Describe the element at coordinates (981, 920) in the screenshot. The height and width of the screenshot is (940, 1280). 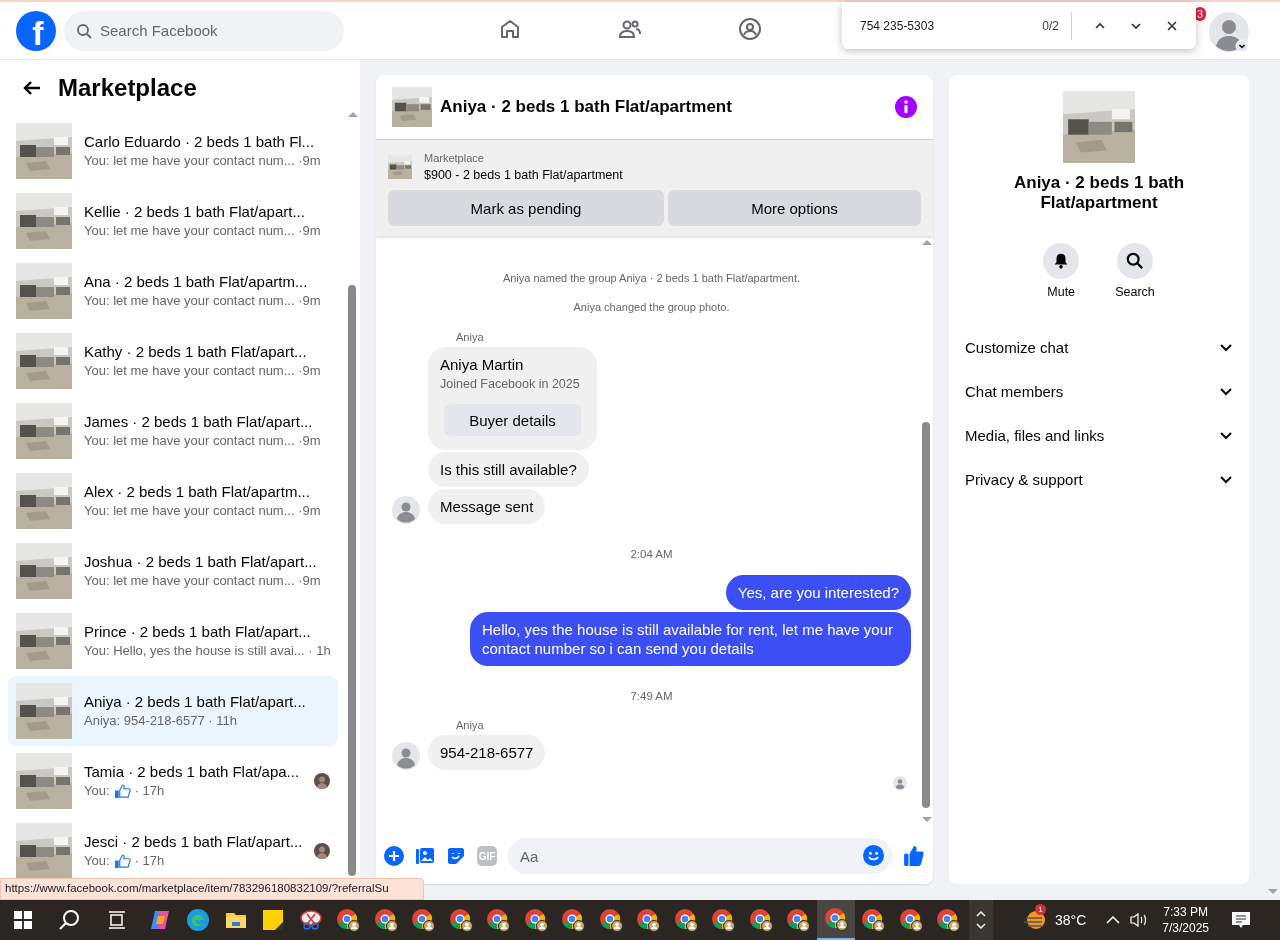
I see `scroll-arrows-icon` at that location.